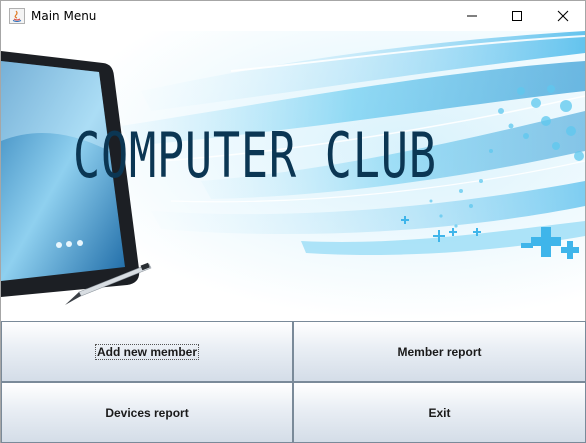 The height and width of the screenshot is (443, 586). I want to click on member-report-label: Member report, so click(439, 351).